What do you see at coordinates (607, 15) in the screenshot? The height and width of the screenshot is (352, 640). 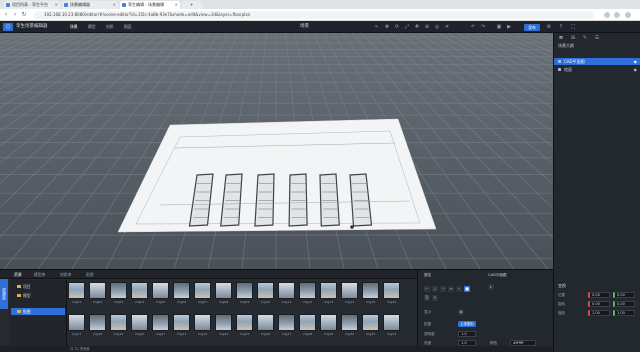 I see `extension-icon` at bounding box center [607, 15].